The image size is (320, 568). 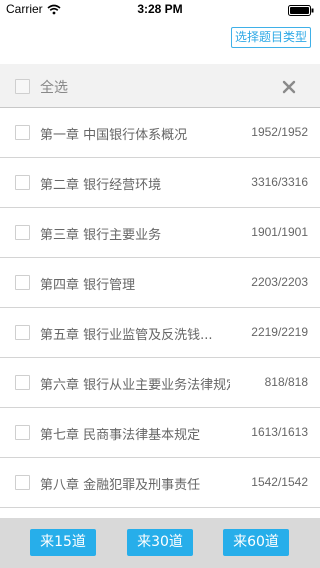 I want to click on chapter-title: 第八章 金融犯罪及刑事责任, so click(x=120, y=485).